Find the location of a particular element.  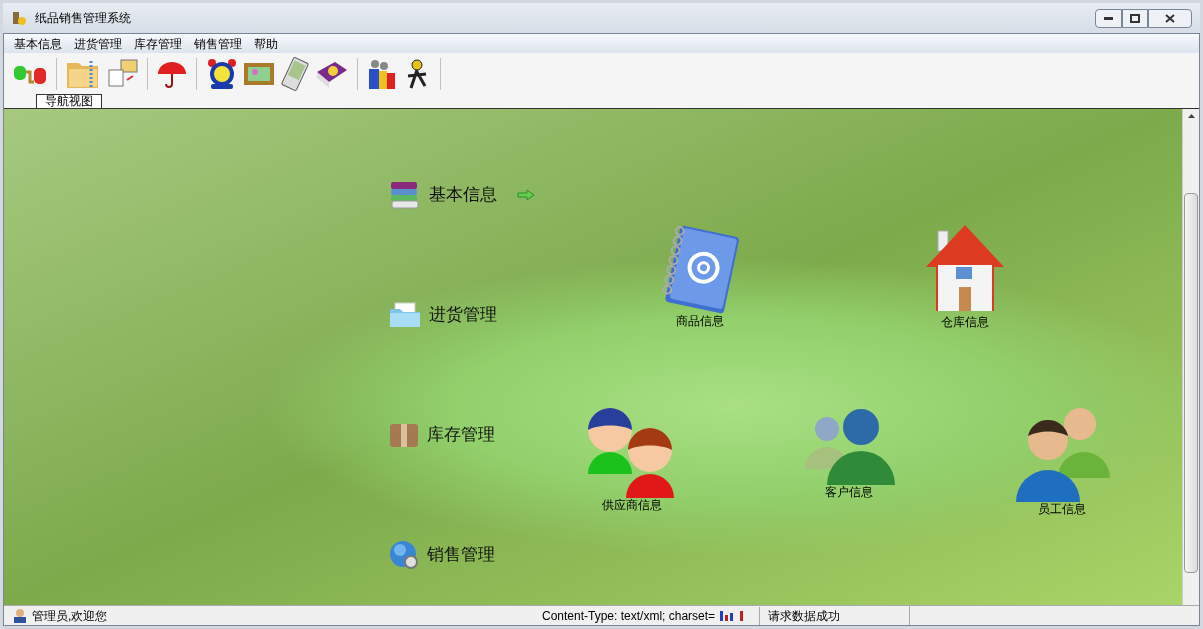

nav-label: 基本信息 is located at coordinates (463, 195).